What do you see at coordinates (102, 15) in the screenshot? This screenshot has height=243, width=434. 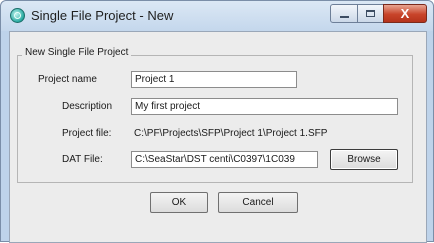 I see `window-title: Single File Project - New` at bounding box center [102, 15].